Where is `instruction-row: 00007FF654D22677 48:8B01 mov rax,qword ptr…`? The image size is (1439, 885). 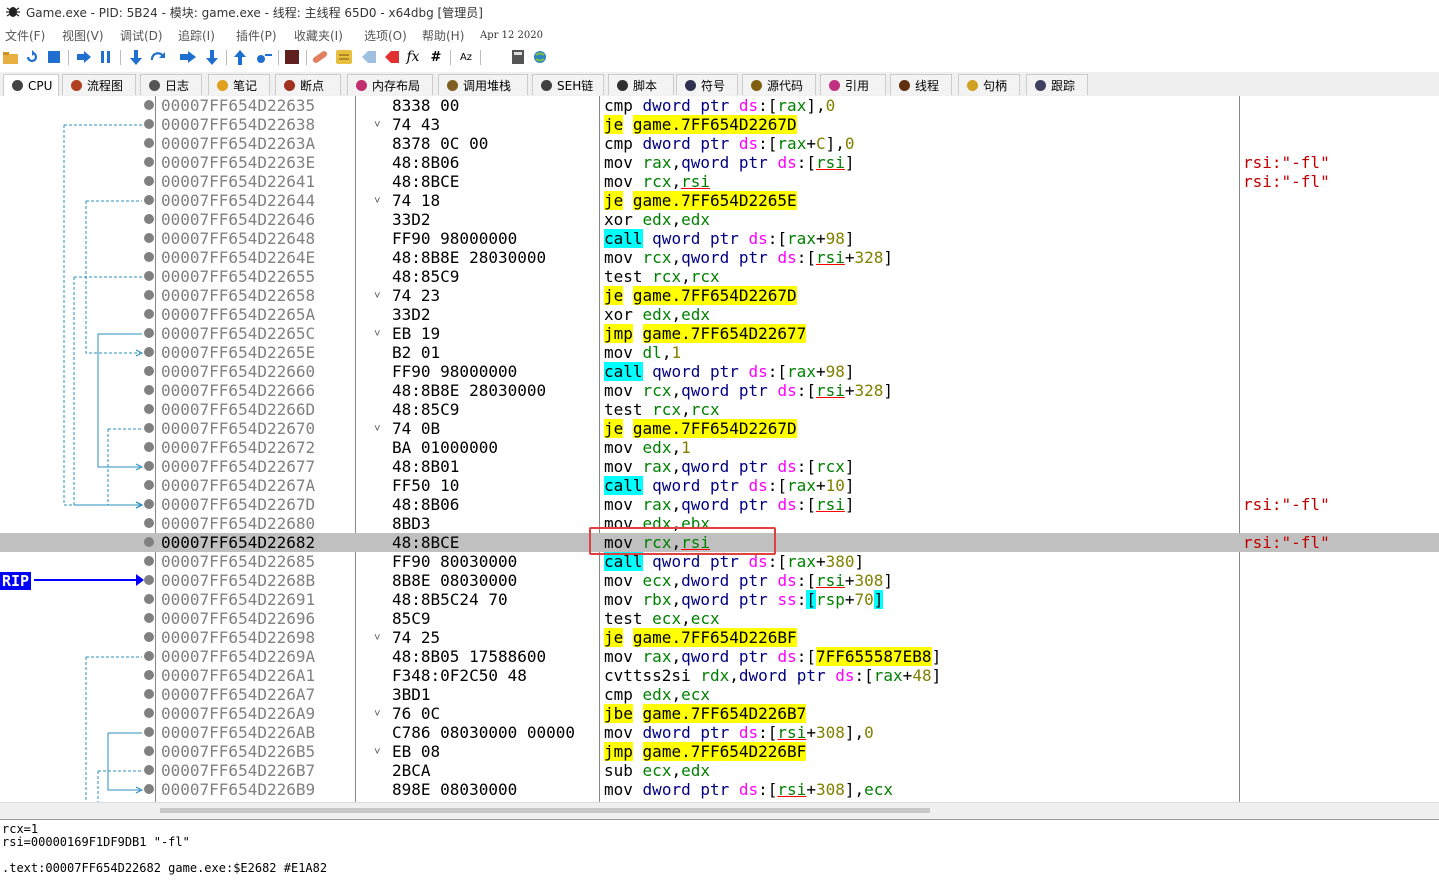 instruction-row: 00007FF654D22677 48:8B01 mov rax,qword ptr… is located at coordinates (719, 466).